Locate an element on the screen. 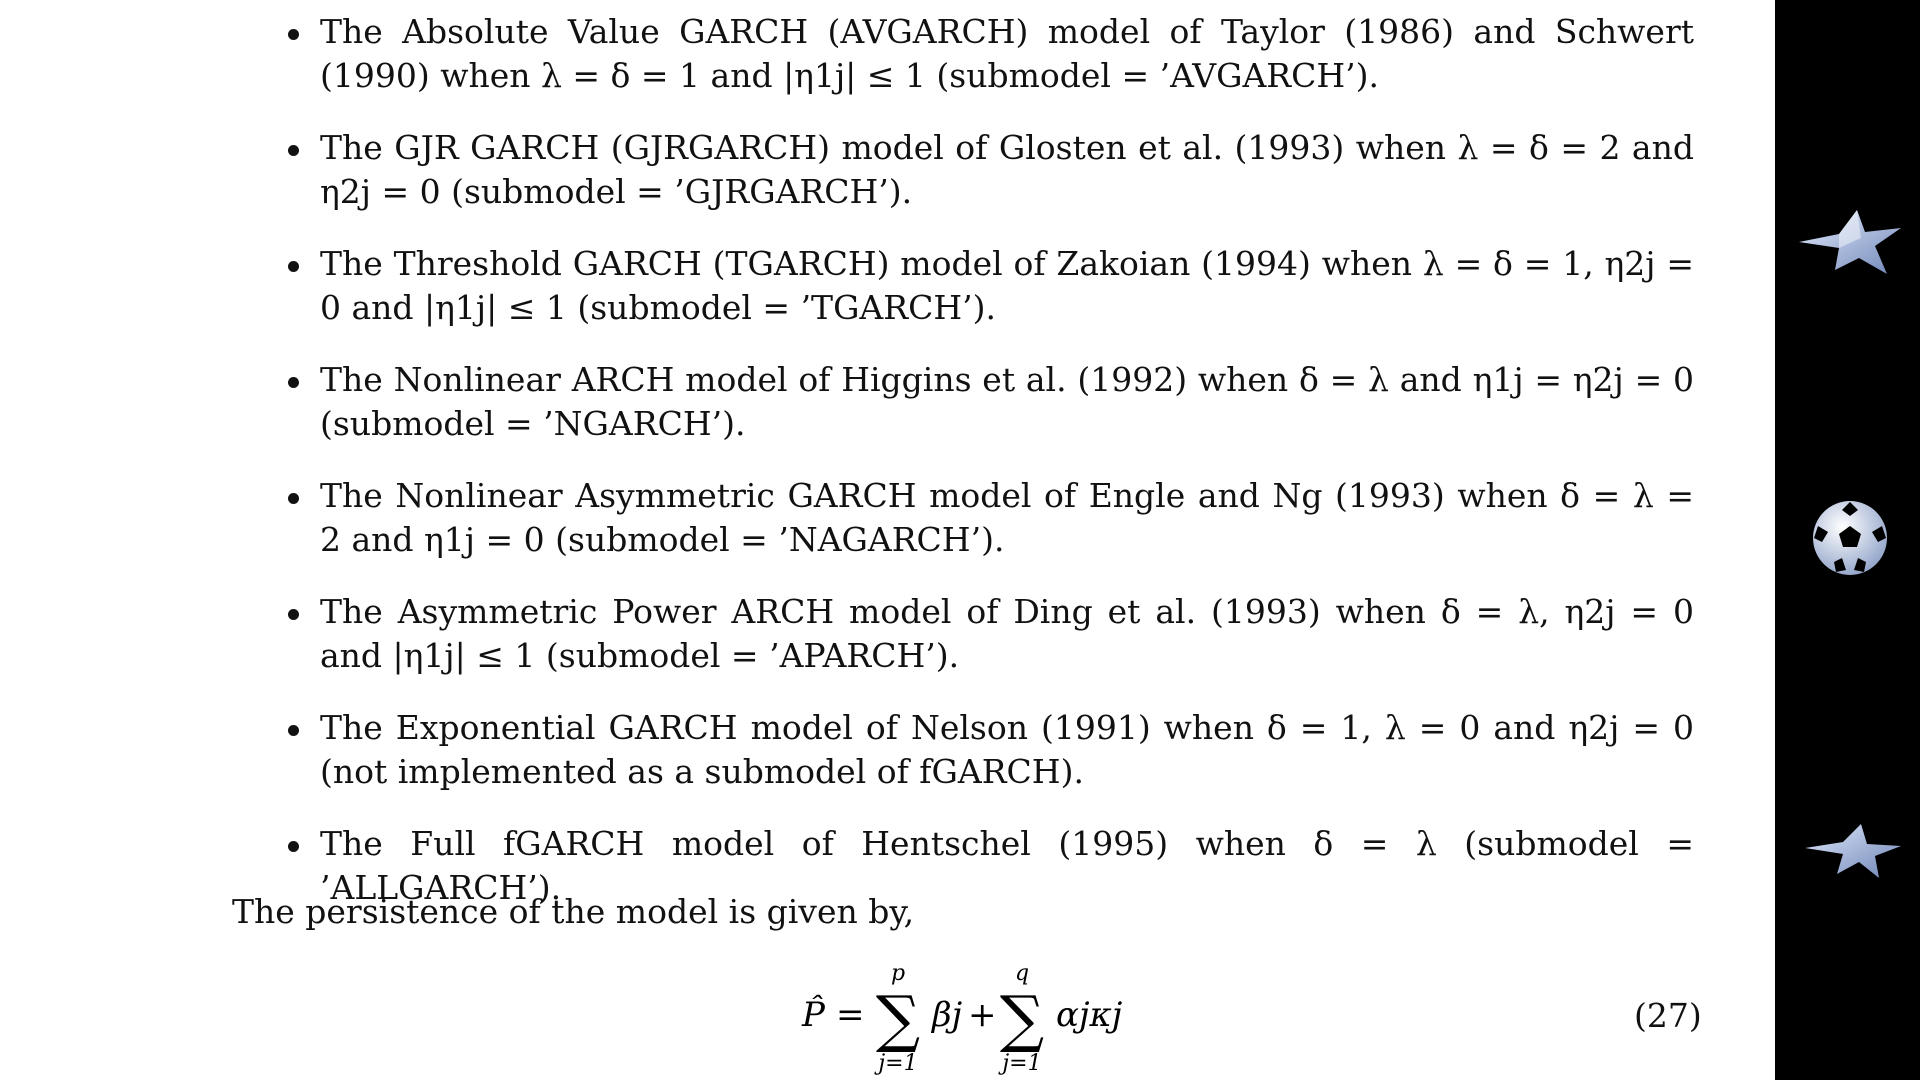 The width and height of the screenshot is (1920, 1080). persistence-equation: P̂ = p ∑ j=1 βj + q ∑ j=1 αjκj is located at coordinates (962, 1018).